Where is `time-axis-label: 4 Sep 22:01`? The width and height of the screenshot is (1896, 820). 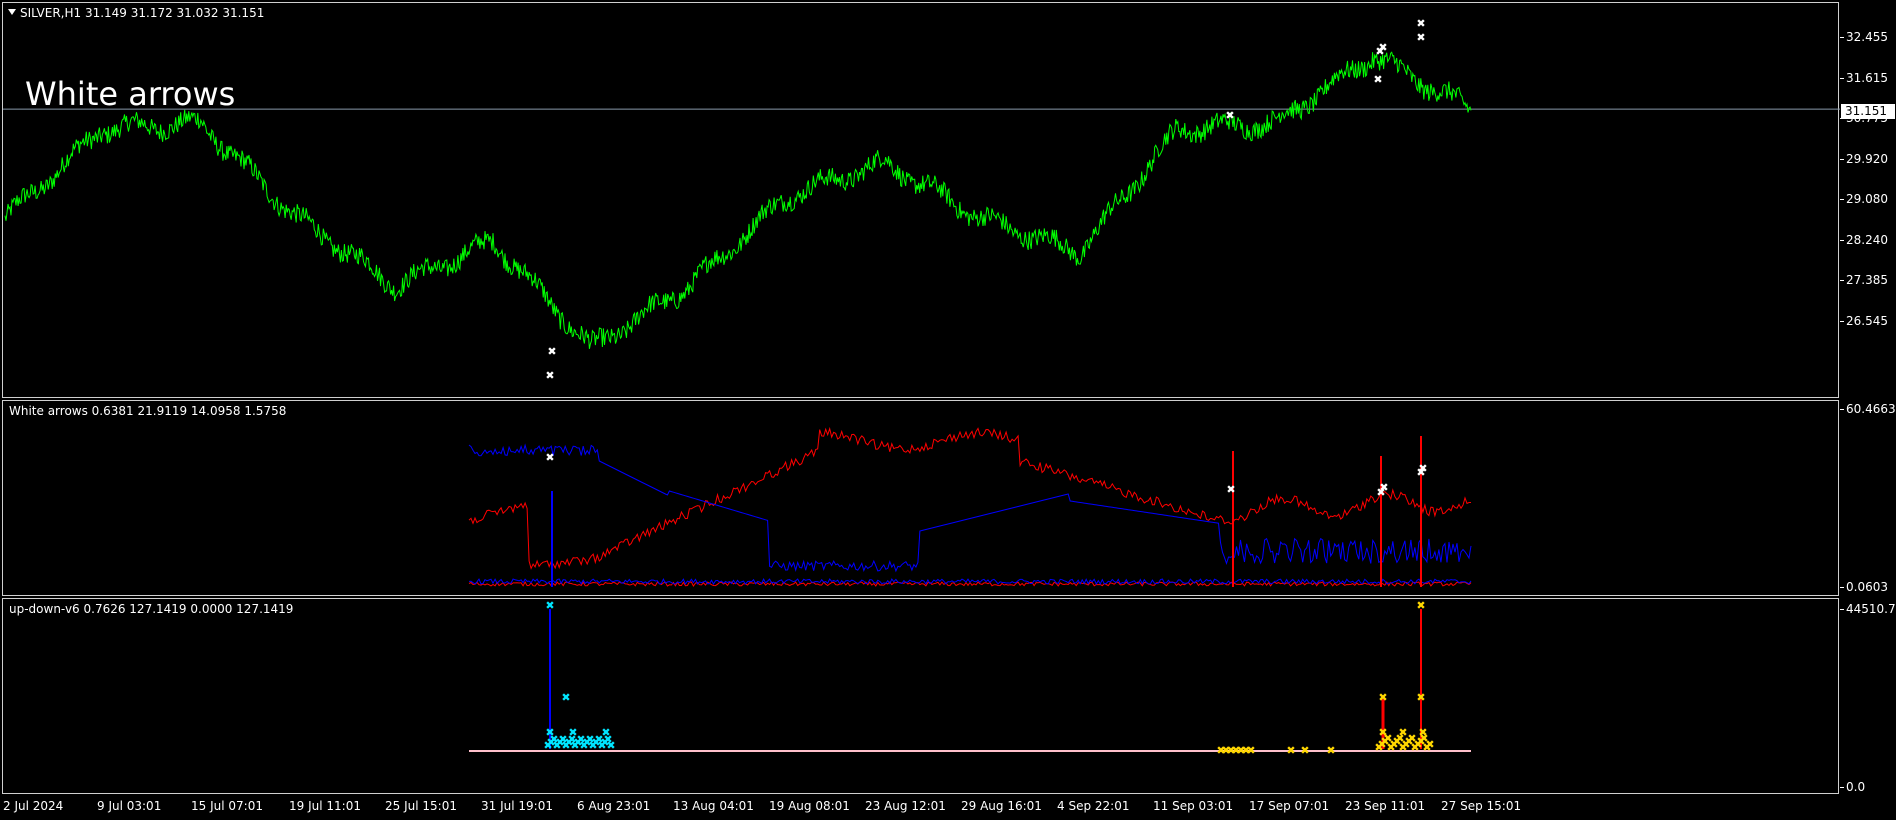
time-axis-label: 4 Sep 22:01 is located at coordinates (1093, 806).